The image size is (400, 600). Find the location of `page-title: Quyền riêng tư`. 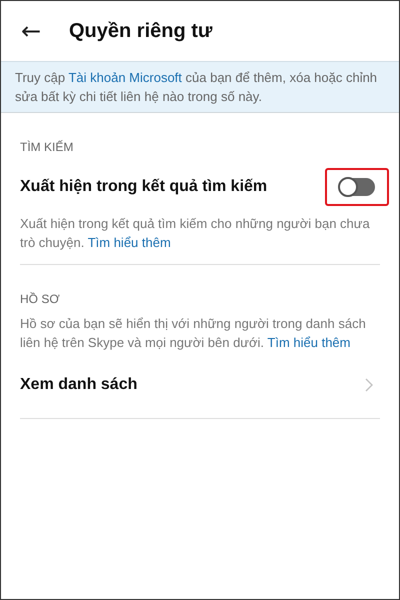

page-title: Quyền riêng tư is located at coordinates (140, 31).